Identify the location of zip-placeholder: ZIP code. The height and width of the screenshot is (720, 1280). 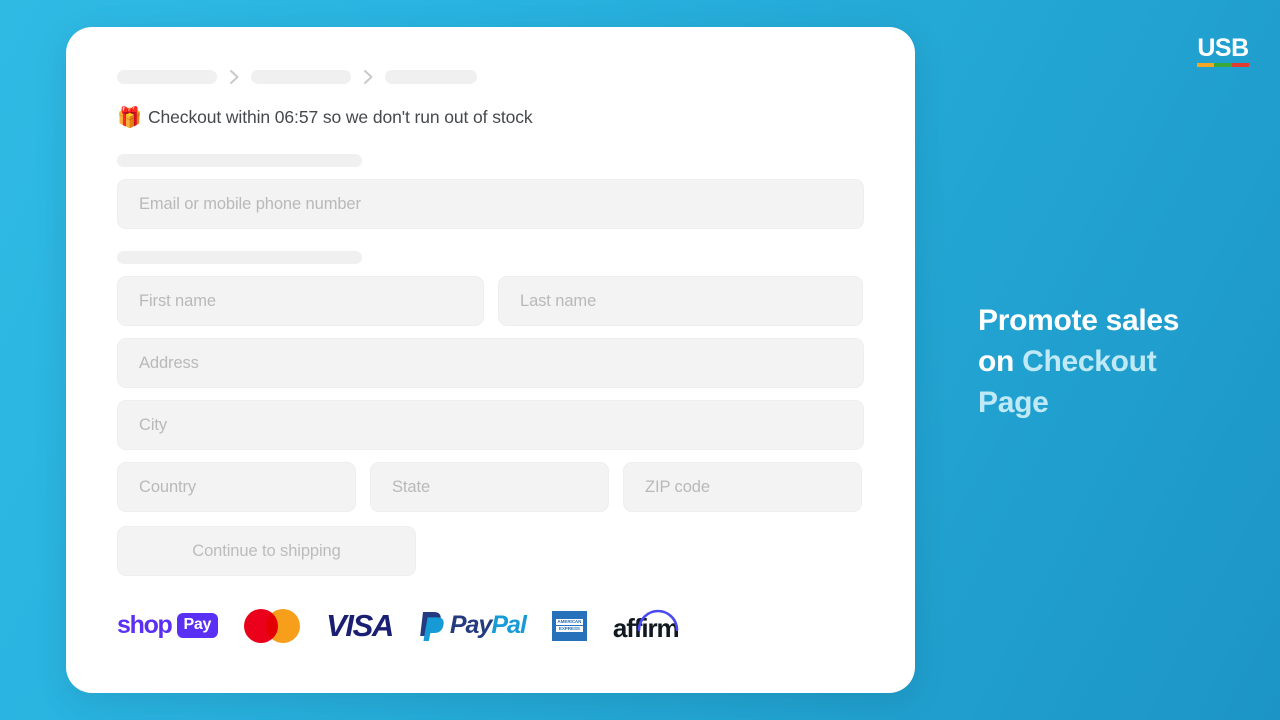
(677, 486).